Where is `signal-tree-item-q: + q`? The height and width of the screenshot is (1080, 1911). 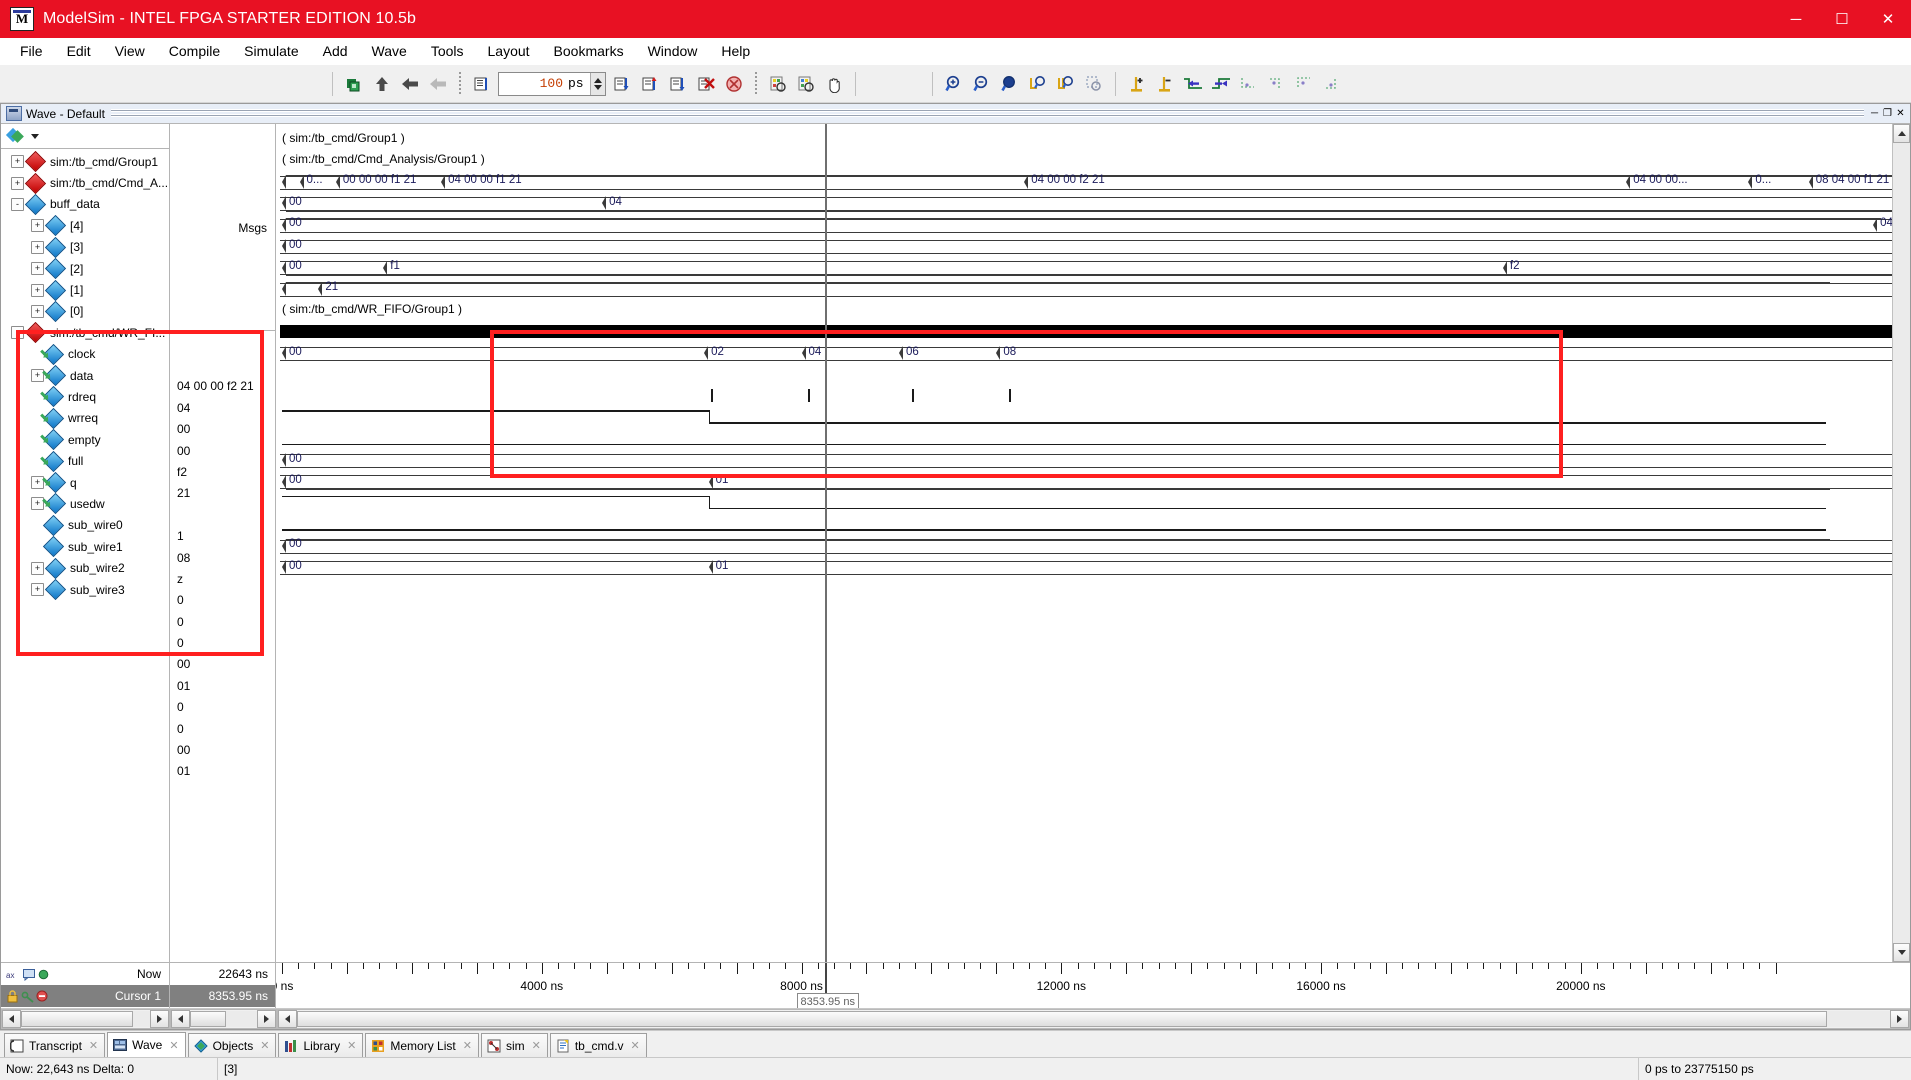
signal-tree-item-q: + q is located at coordinates (85, 482).